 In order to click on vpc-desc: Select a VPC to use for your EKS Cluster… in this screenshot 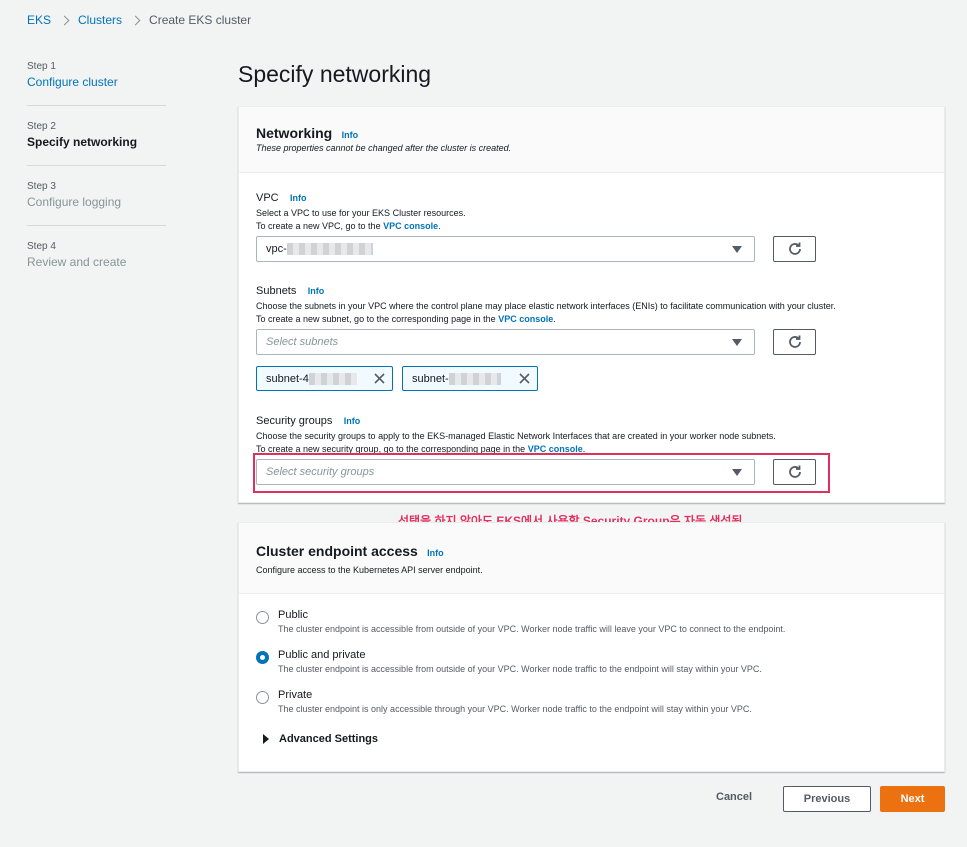, I will do `click(361, 213)`.